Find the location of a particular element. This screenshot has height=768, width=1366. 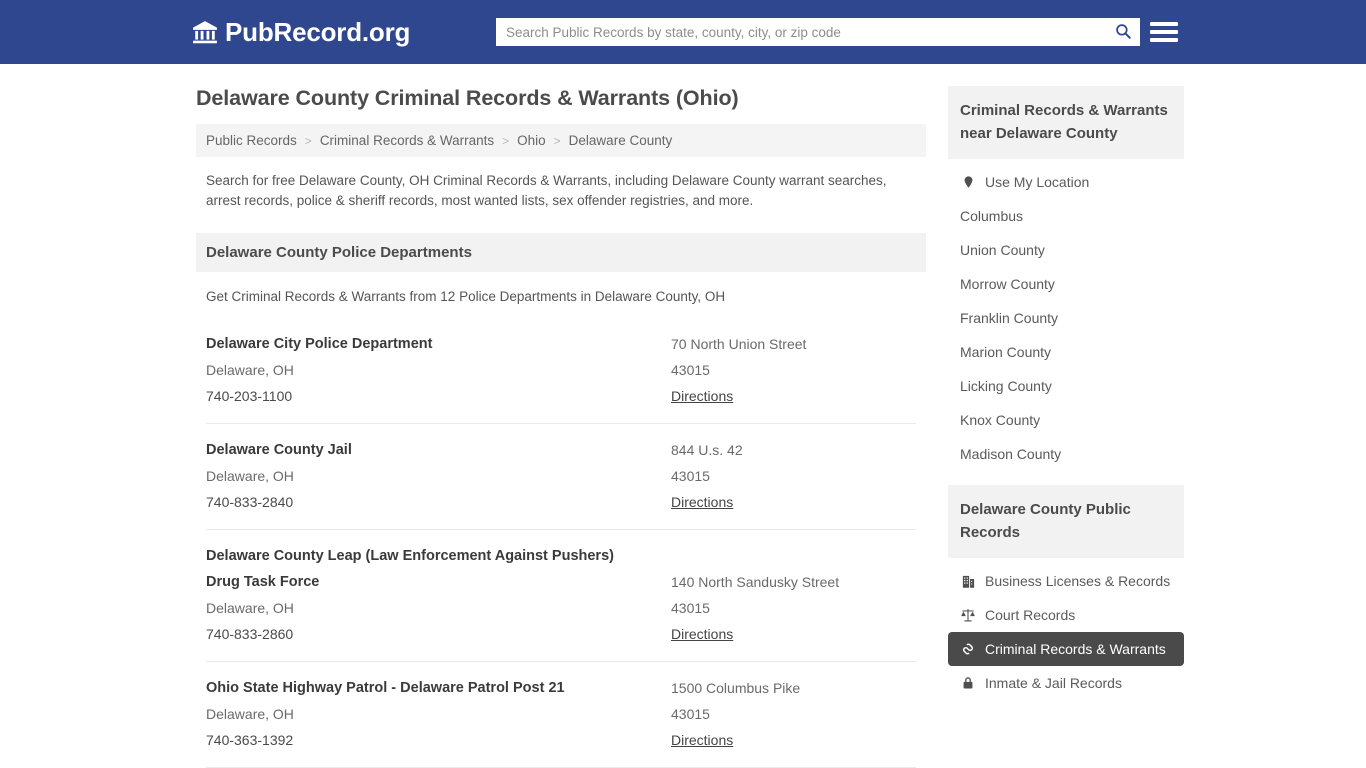

sidebar-item-label: Criminal Records & Warrants is located at coordinates (1075, 649).